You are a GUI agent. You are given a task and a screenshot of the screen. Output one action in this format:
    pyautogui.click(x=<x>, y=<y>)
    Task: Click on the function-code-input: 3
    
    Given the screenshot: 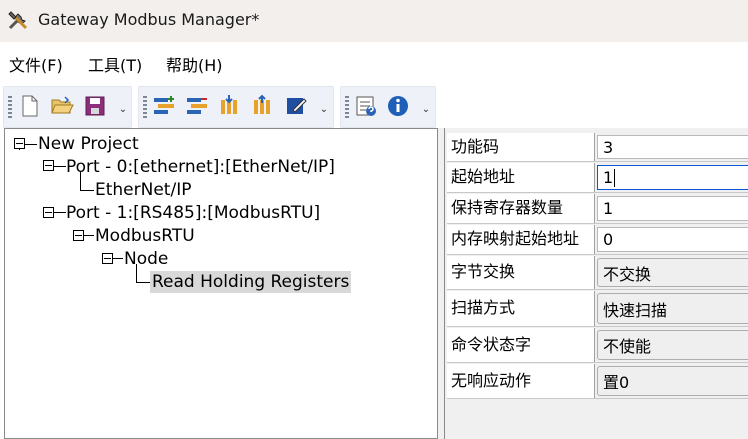 What is the action you would take?
    pyautogui.click(x=672, y=147)
    